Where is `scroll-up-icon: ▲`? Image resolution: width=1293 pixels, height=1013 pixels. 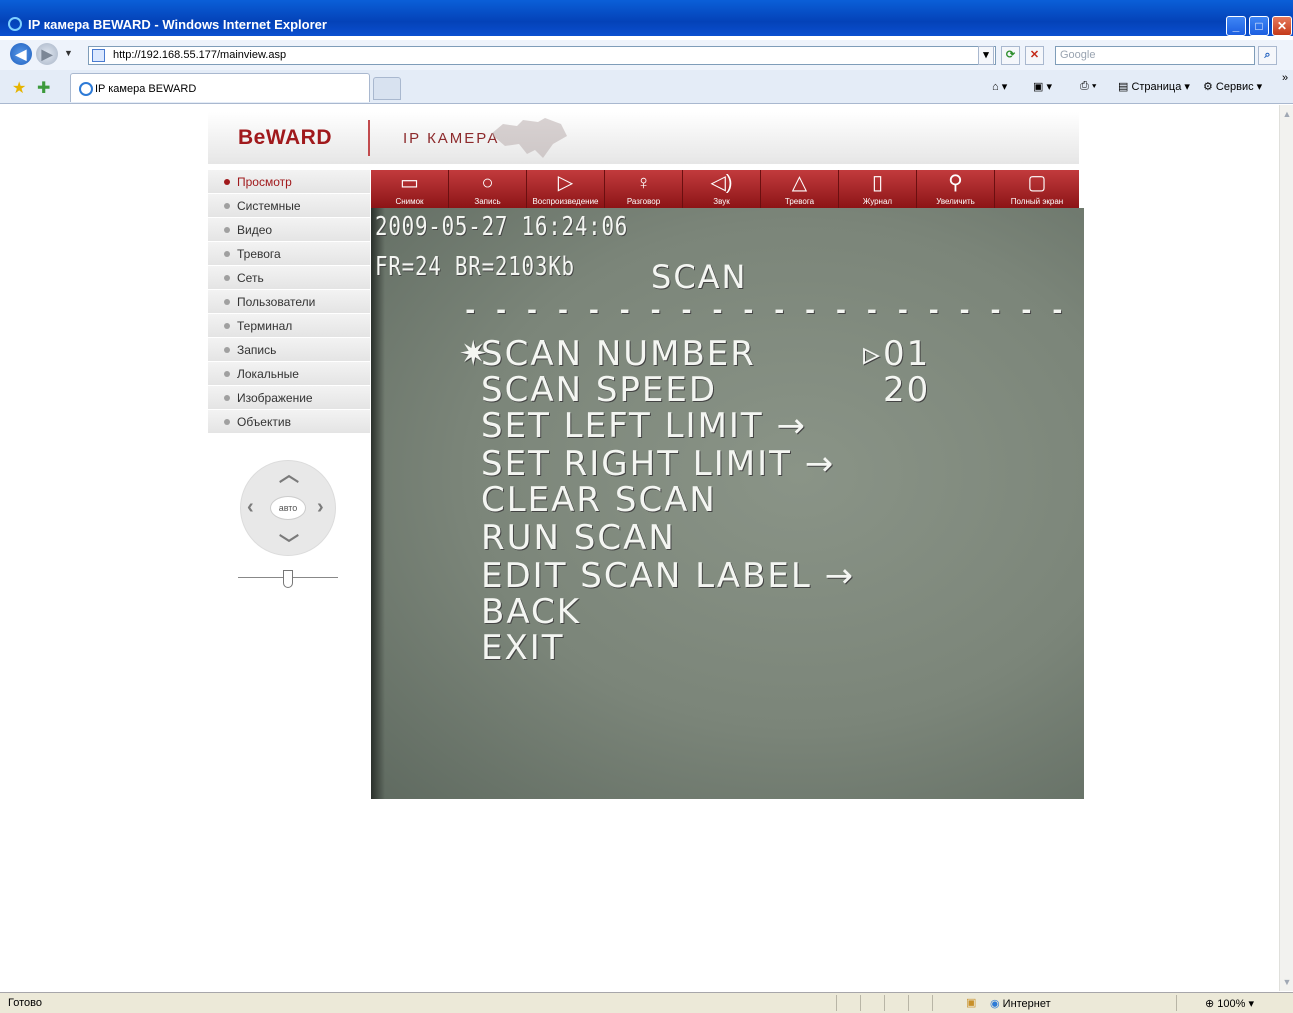 scroll-up-icon: ▲ is located at coordinates (1287, 114).